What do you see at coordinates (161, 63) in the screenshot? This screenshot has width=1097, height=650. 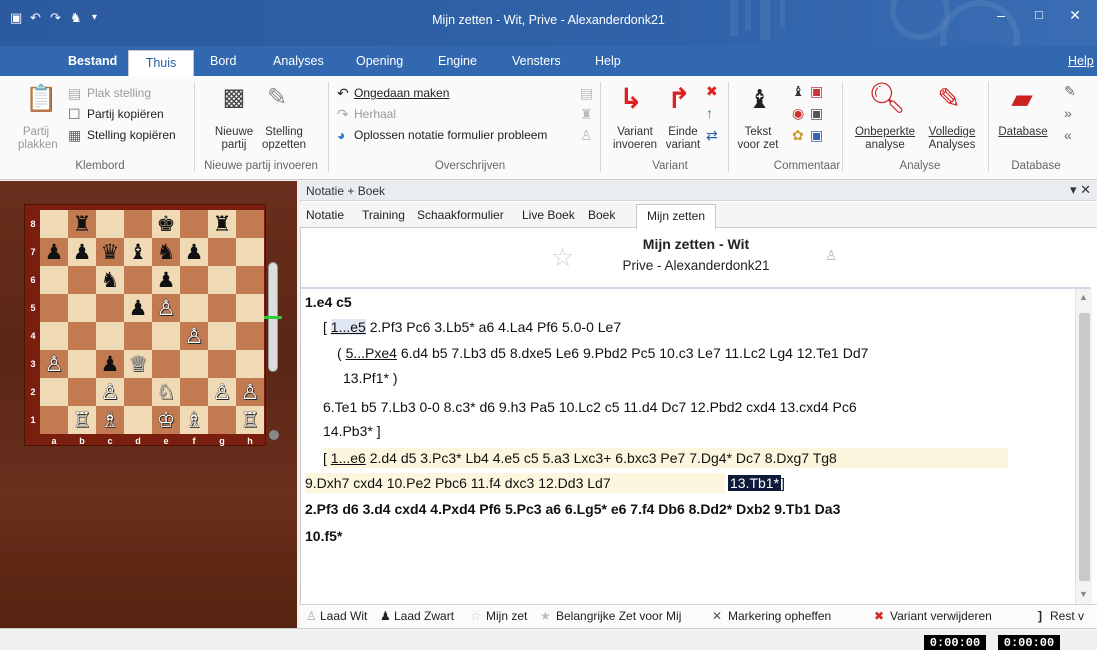 I see `tab-thuis: Thuis` at bounding box center [161, 63].